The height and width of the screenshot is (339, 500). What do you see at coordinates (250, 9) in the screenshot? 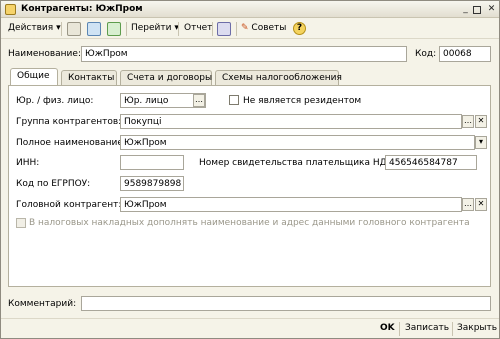
I see `title-bar: Контрагенты: ЮжПром _ ✕` at bounding box center [250, 9].